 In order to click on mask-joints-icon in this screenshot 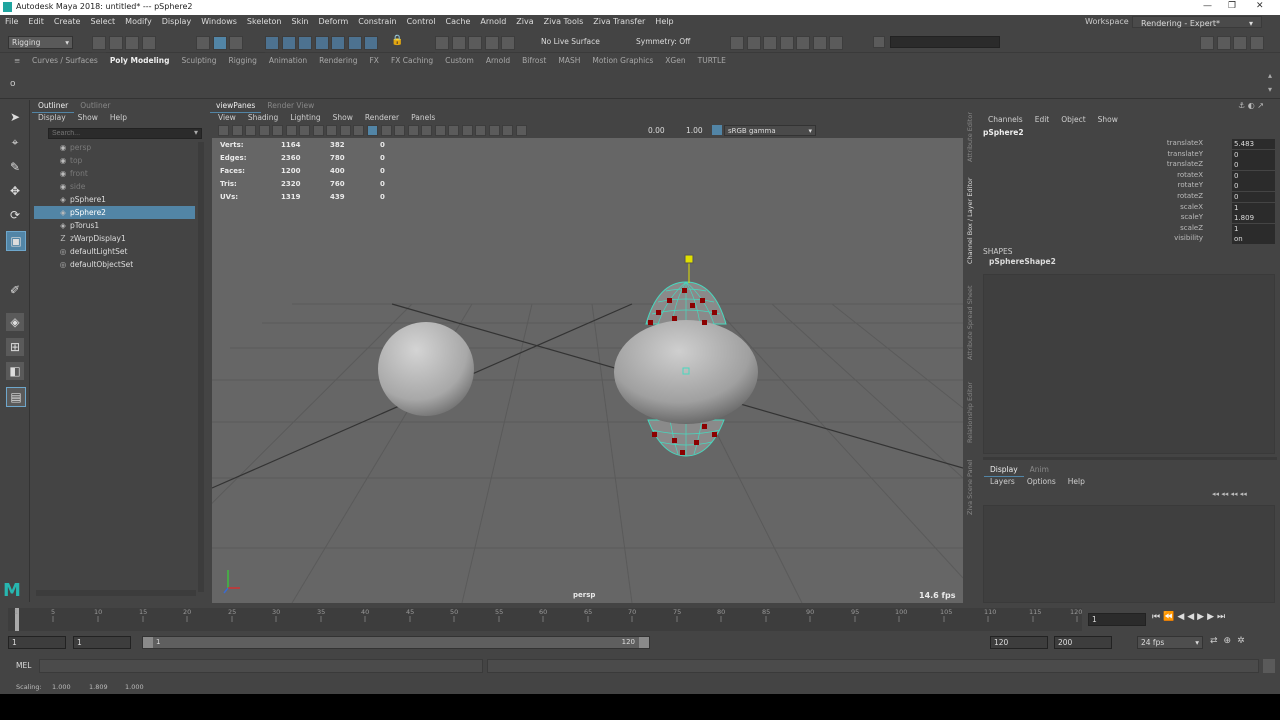, I will do `click(288, 43)`.